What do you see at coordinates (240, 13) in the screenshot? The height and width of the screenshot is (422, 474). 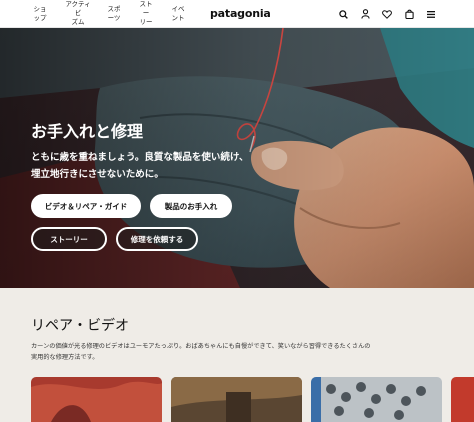 I see `patagonia-logo: patagonia` at bounding box center [240, 13].